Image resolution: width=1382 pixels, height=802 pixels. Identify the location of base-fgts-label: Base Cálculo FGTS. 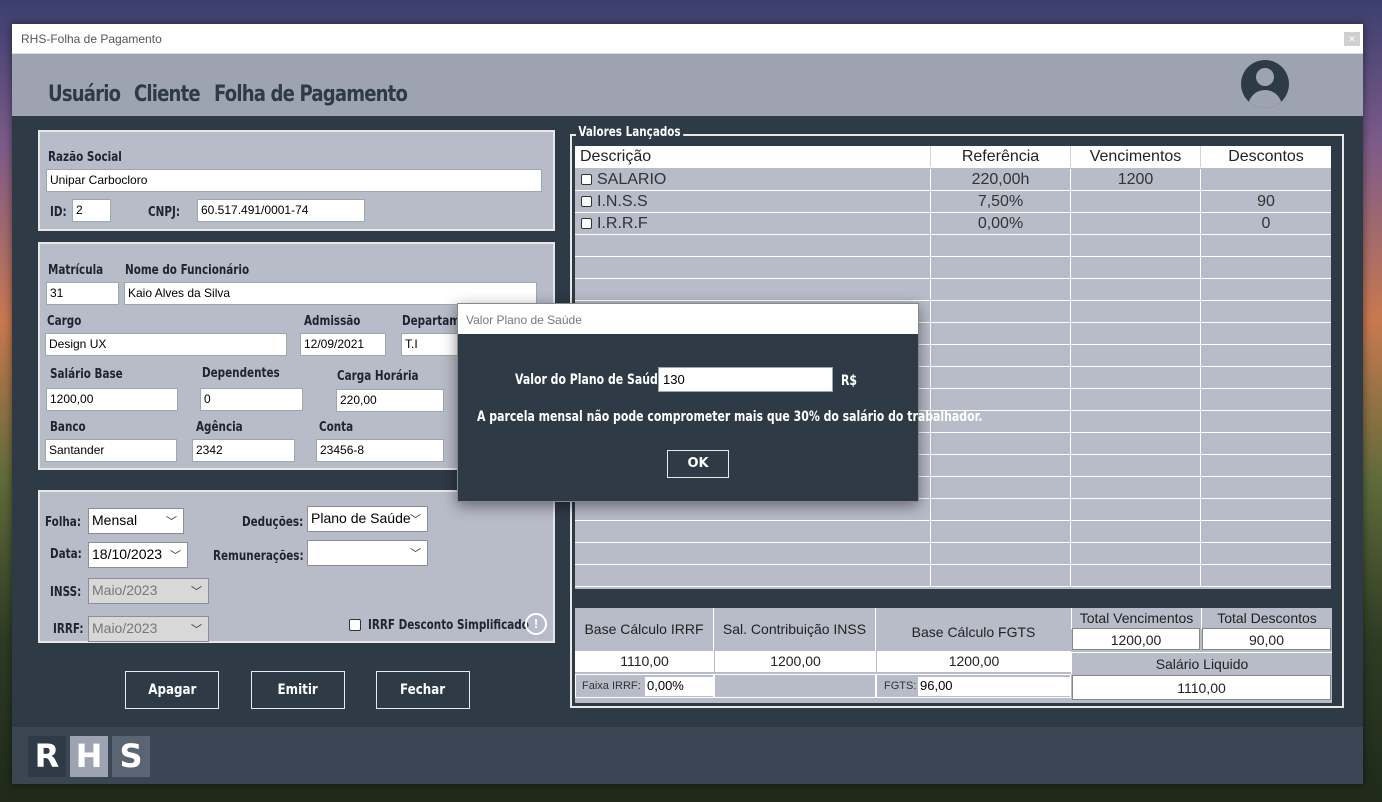
(973, 632).